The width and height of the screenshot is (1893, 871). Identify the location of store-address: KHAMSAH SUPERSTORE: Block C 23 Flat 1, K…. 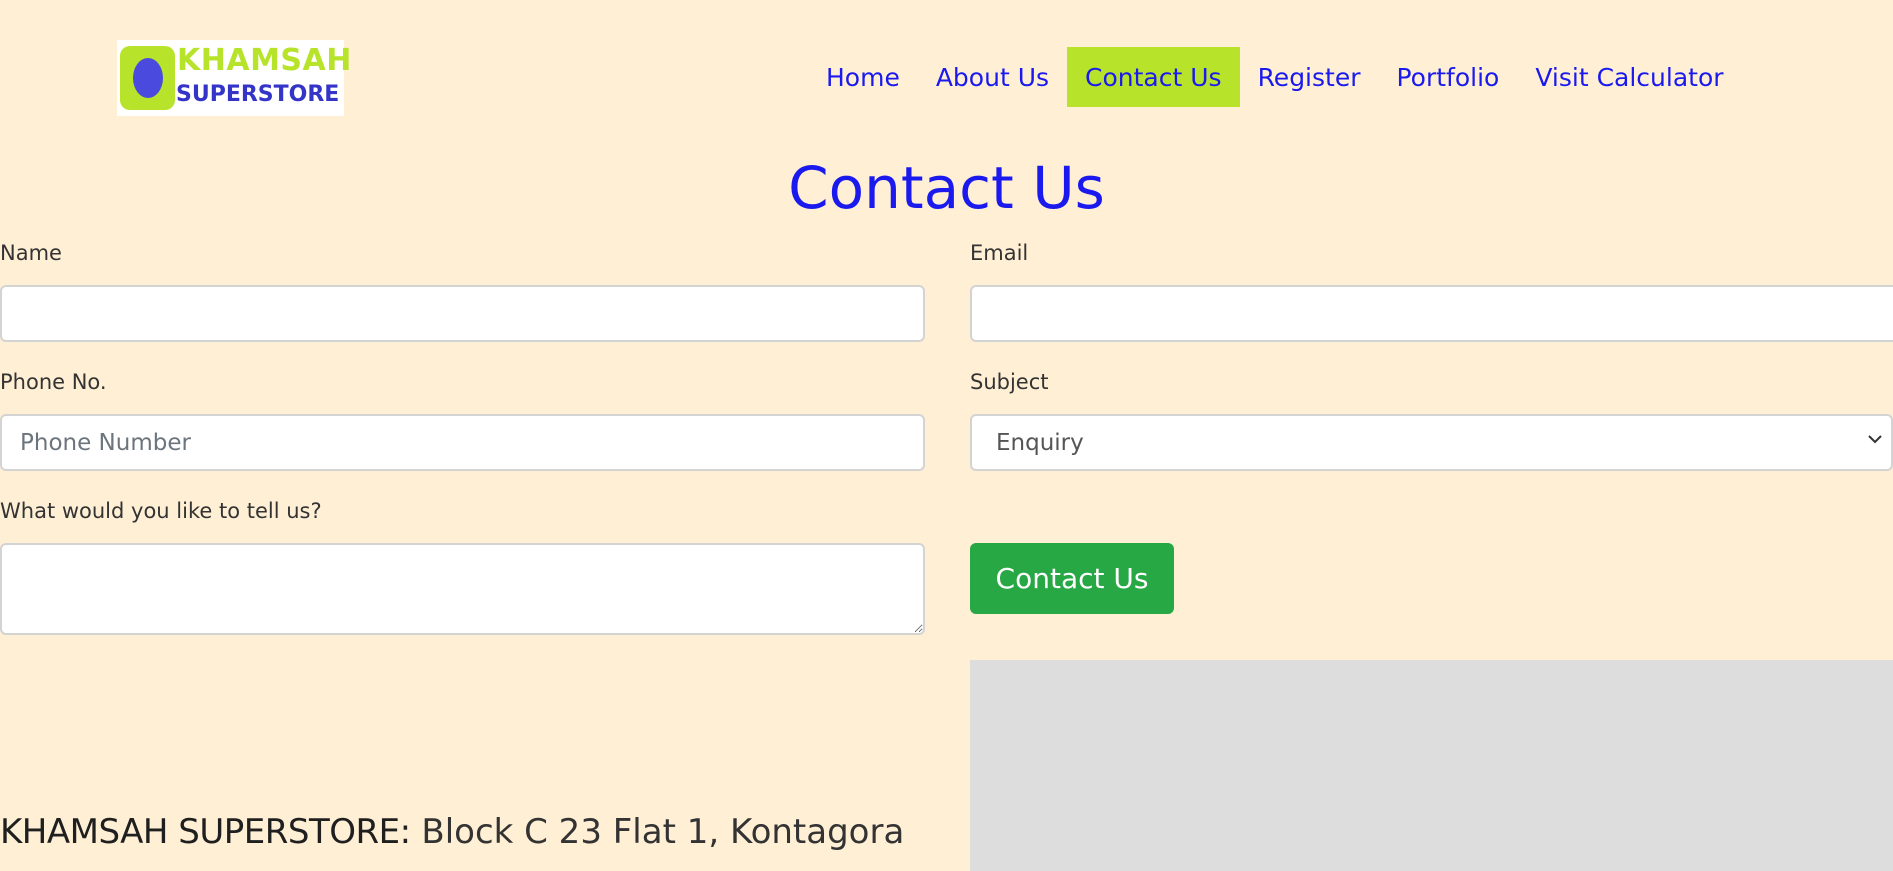
(452, 832).